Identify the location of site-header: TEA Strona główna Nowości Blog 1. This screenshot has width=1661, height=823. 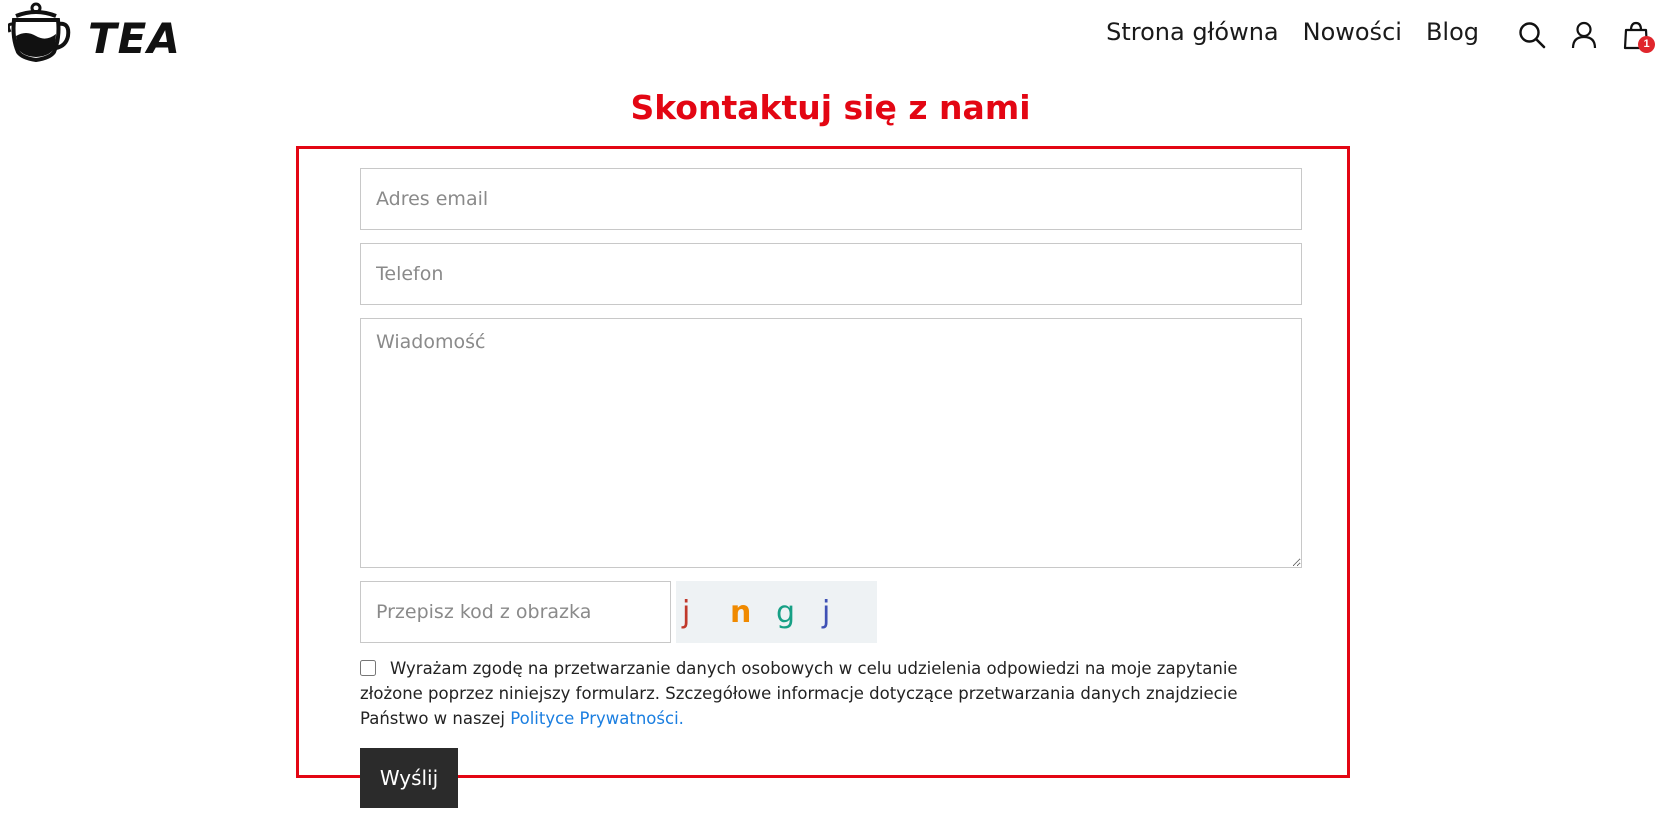
(830, 36).